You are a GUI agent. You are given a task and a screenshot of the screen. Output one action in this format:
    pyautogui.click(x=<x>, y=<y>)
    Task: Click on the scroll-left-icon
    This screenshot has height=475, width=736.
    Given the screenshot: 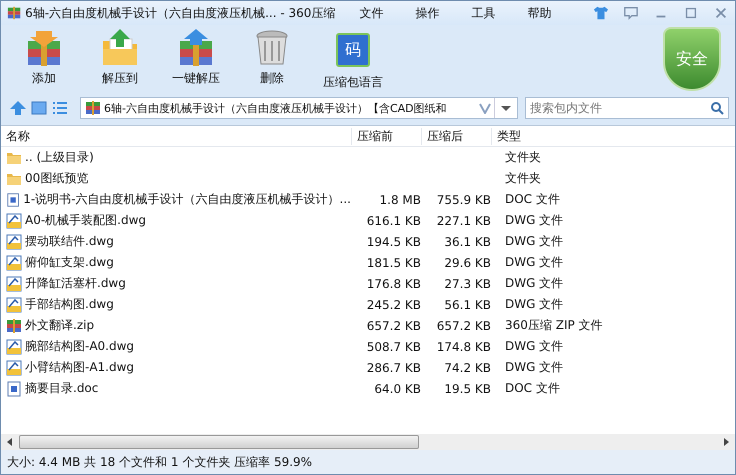 What is the action you would take?
    pyautogui.click(x=10, y=442)
    